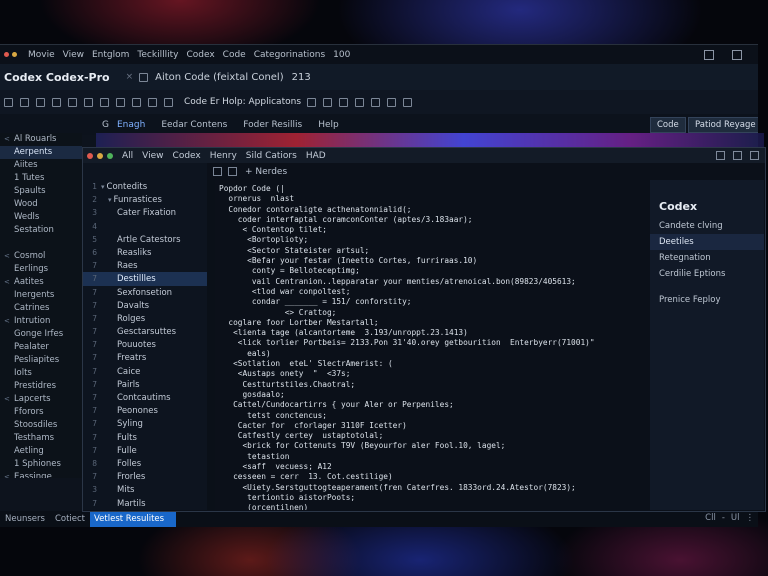 This screenshot has height=576, width=768. I want to click on tree-item: 7 Frorles, so click(145, 476).